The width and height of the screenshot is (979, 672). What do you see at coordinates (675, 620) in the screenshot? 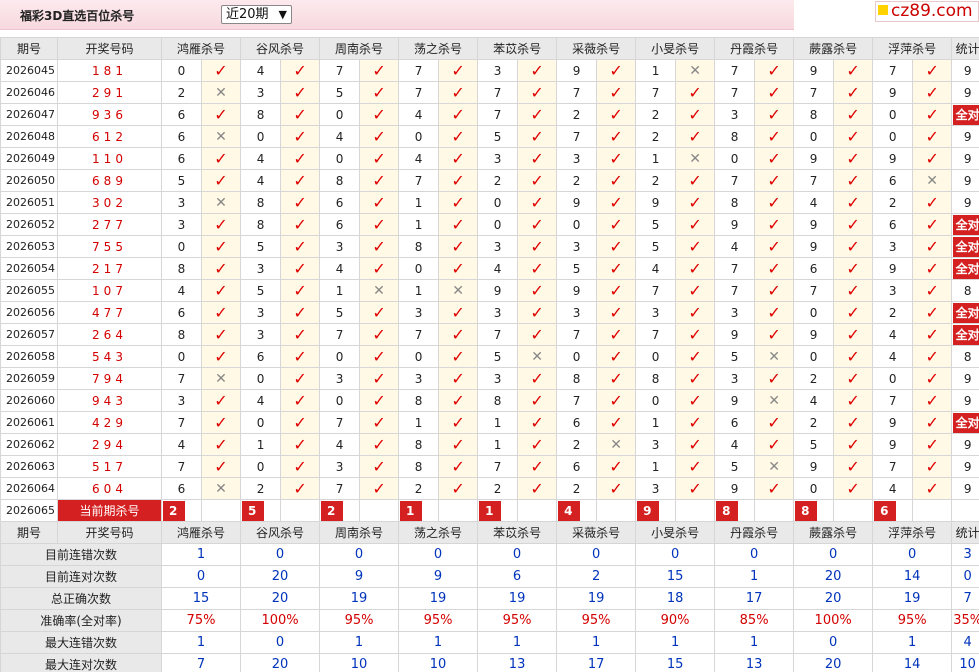
I see `summary-value: 90%` at bounding box center [675, 620].